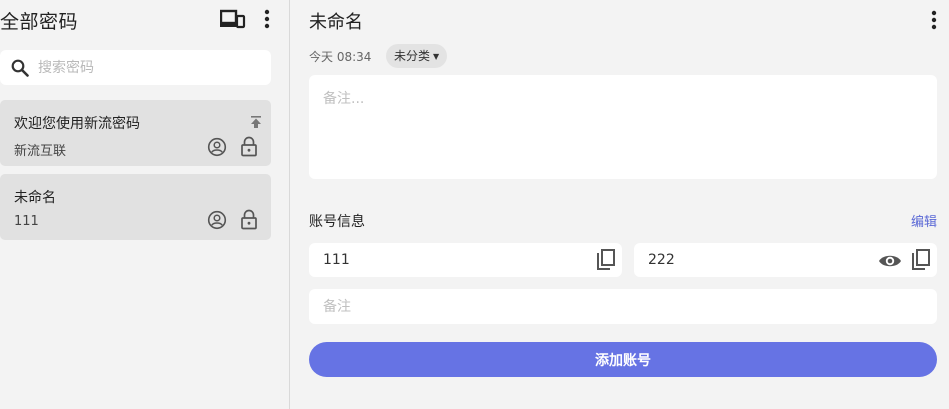 The height and width of the screenshot is (409, 949). Describe the element at coordinates (623, 359) in the screenshot. I see `add-account-button: 添加账号` at that location.